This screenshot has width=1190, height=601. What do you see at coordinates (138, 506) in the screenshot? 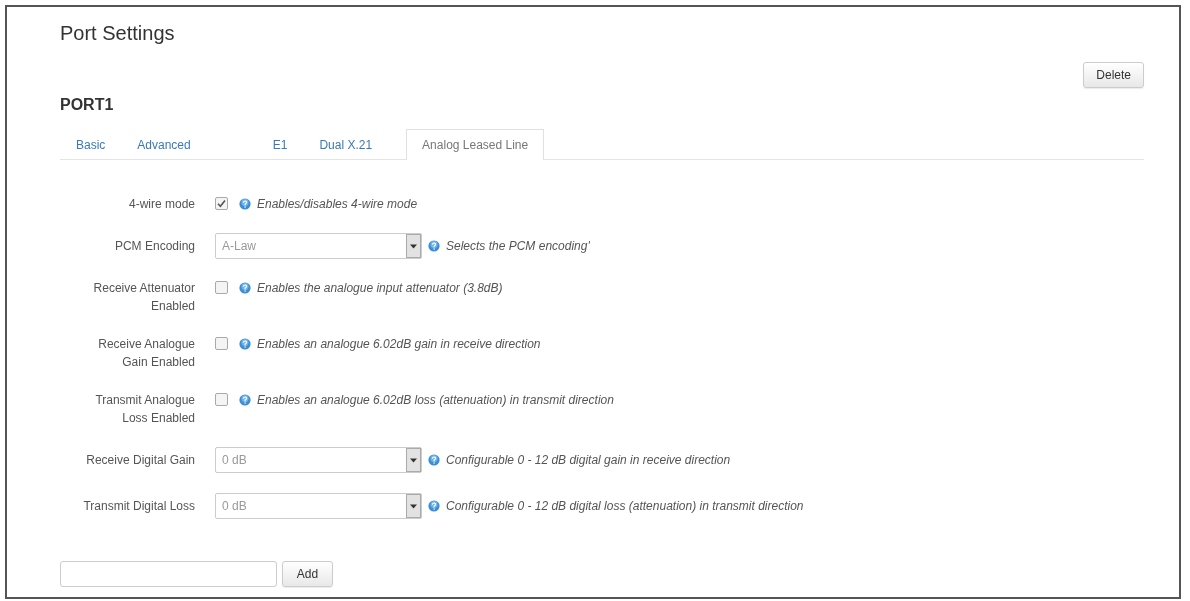
I see `field-label: Transmit Digital Loss` at bounding box center [138, 506].